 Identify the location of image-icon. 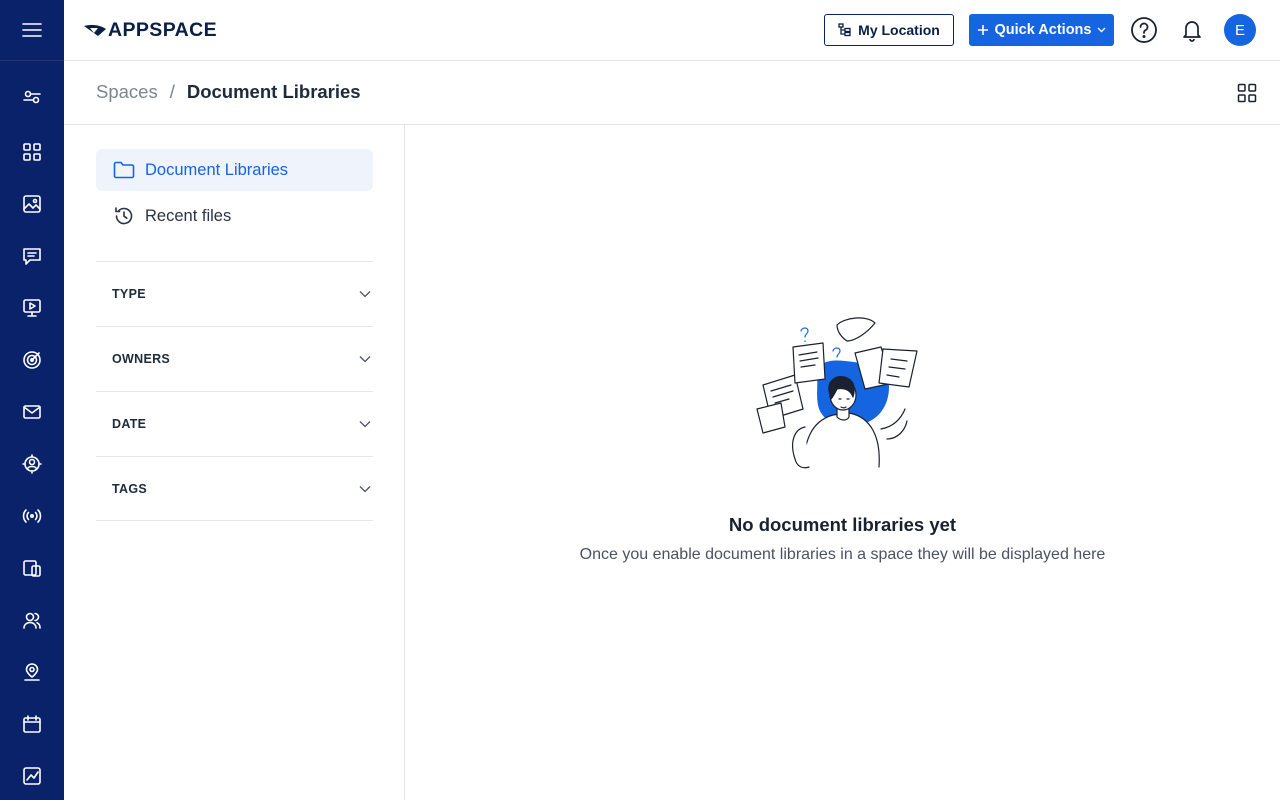
(32, 204).